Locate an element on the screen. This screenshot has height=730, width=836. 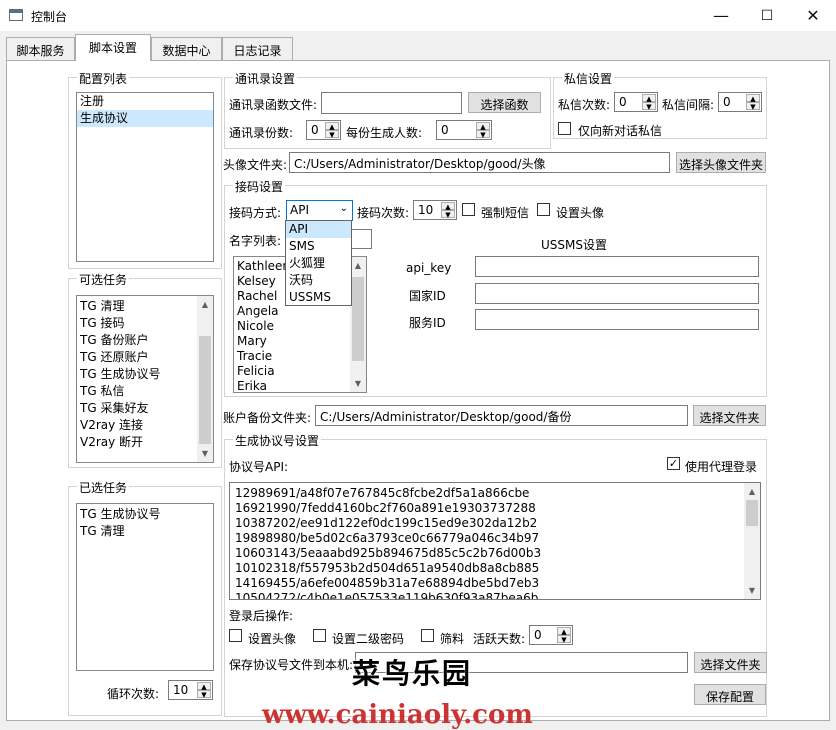
force-sms-checkbox is located at coordinates (468, 209).